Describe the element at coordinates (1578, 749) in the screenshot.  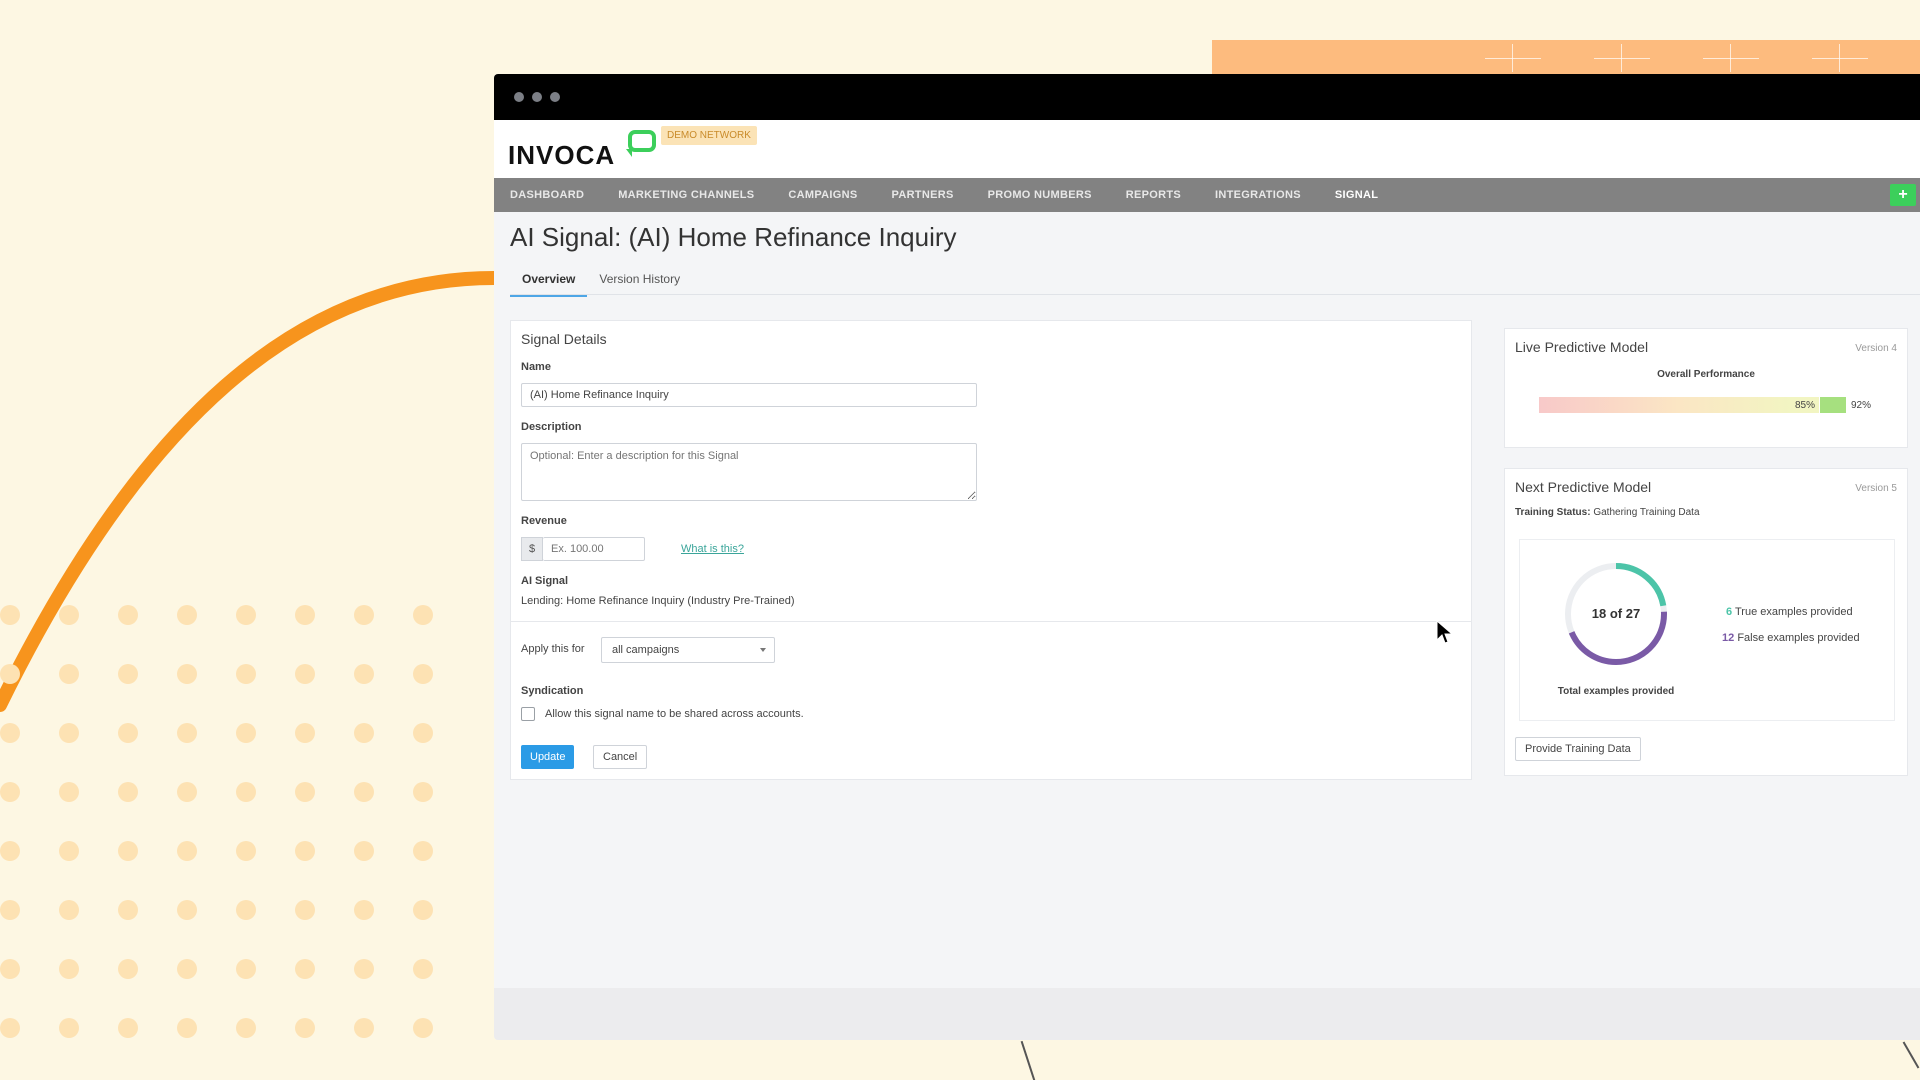
I see `provide-training-data-button: Provide Training Data` at that location.